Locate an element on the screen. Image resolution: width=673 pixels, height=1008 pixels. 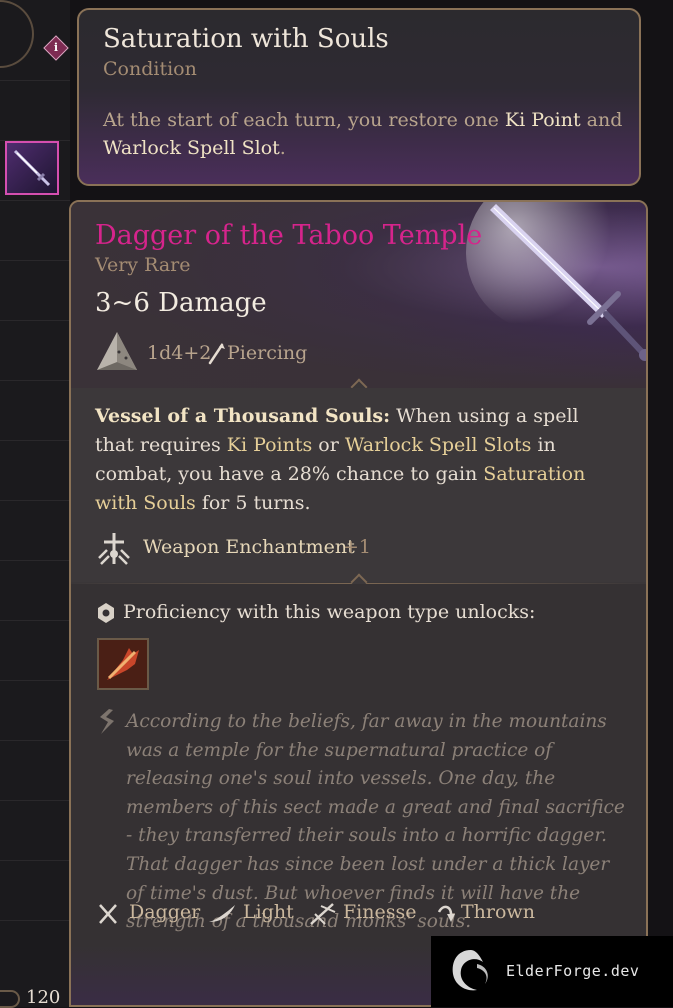
proficiency-icon is located at coordinates (106, 613).